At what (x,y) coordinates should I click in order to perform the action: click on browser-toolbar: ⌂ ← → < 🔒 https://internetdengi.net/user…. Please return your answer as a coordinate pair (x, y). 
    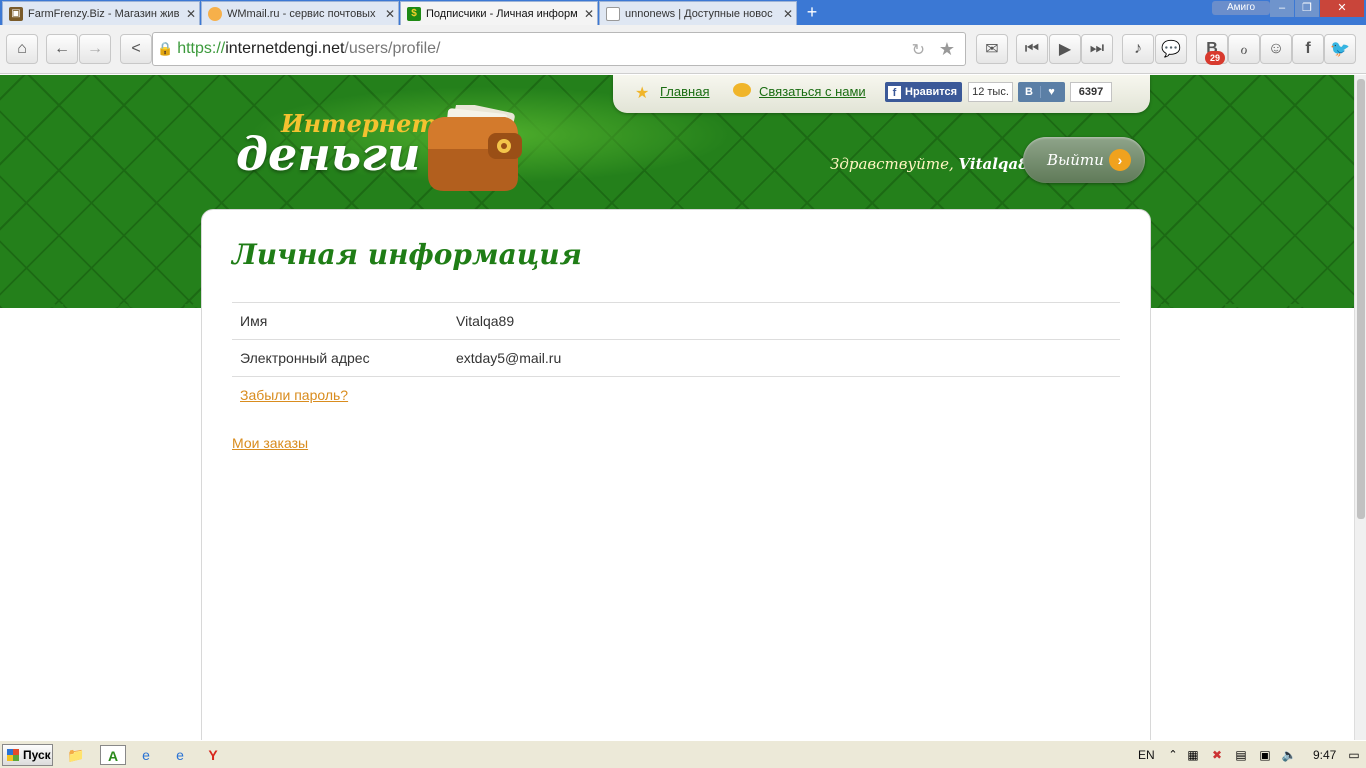
    Looking at the image, I should click on (683, 49).